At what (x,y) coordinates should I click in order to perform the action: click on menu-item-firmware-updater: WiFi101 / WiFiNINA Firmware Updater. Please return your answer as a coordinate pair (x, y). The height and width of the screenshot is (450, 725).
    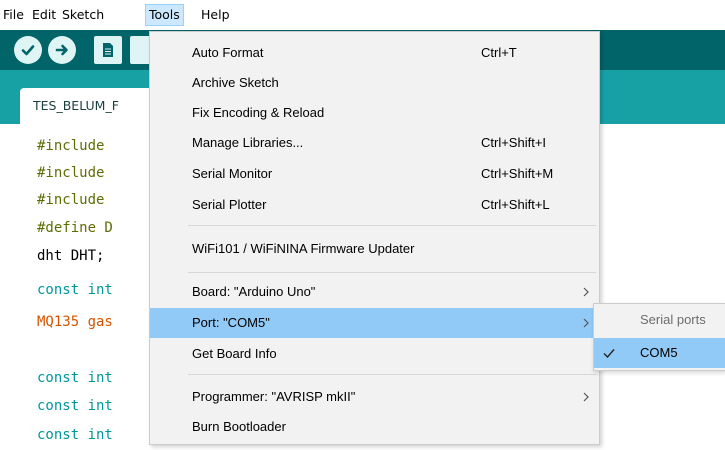
    Looking at the image, I should click on (374, 249).